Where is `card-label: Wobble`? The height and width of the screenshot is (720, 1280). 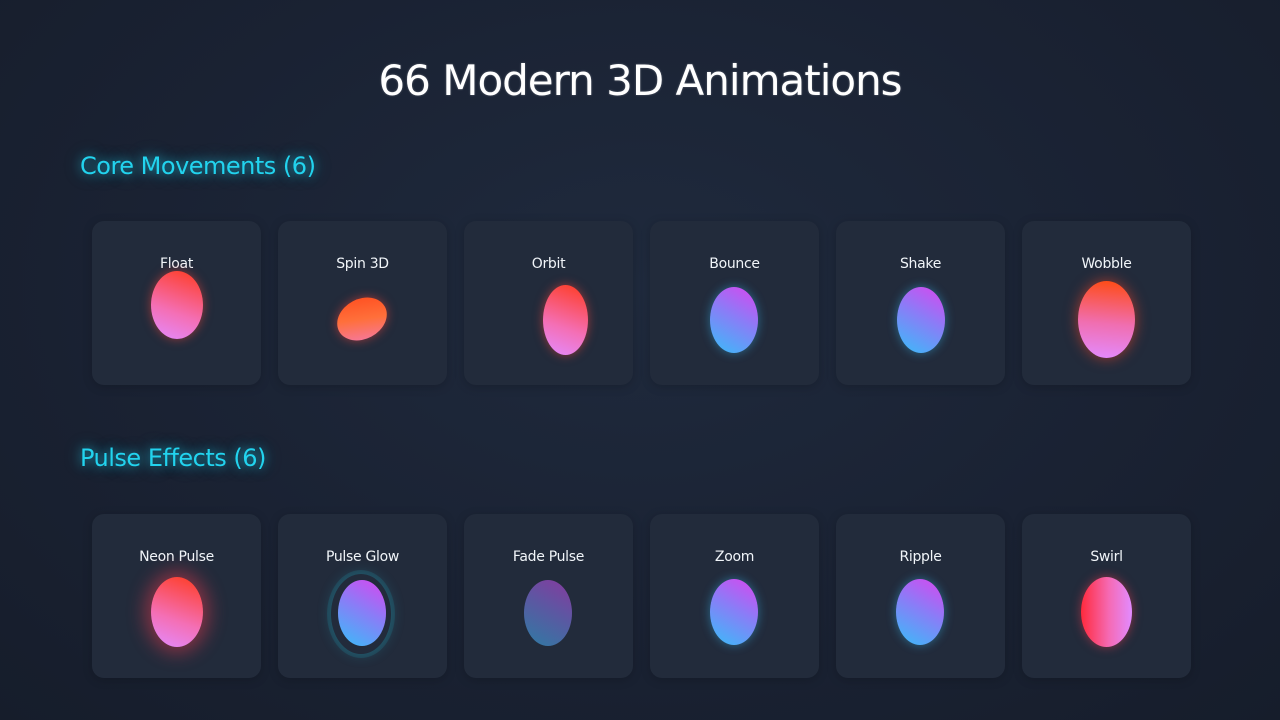
card-label: Wobble is located at coordinates (1106, 264).